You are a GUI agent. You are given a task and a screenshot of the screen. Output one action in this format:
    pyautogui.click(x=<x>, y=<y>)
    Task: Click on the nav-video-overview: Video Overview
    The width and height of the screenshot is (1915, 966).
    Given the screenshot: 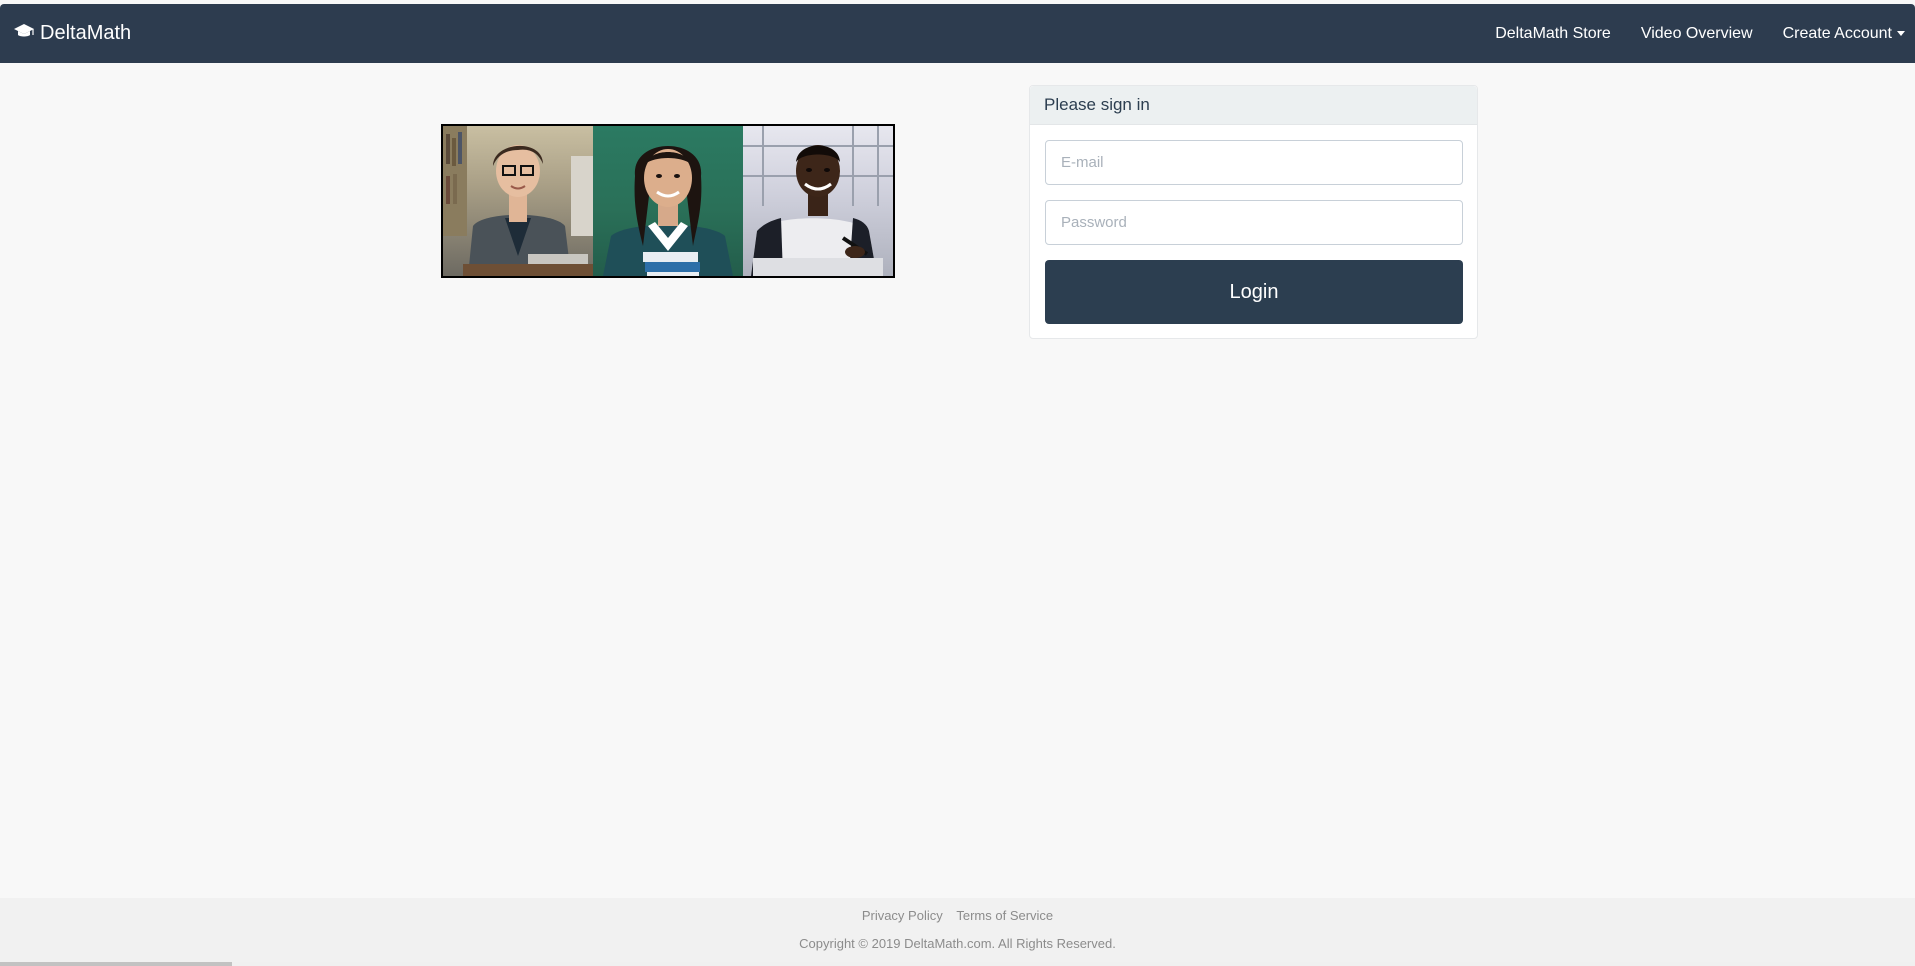 What is the action you would take?
    pyautogui.click(x=1697, y=34)
    